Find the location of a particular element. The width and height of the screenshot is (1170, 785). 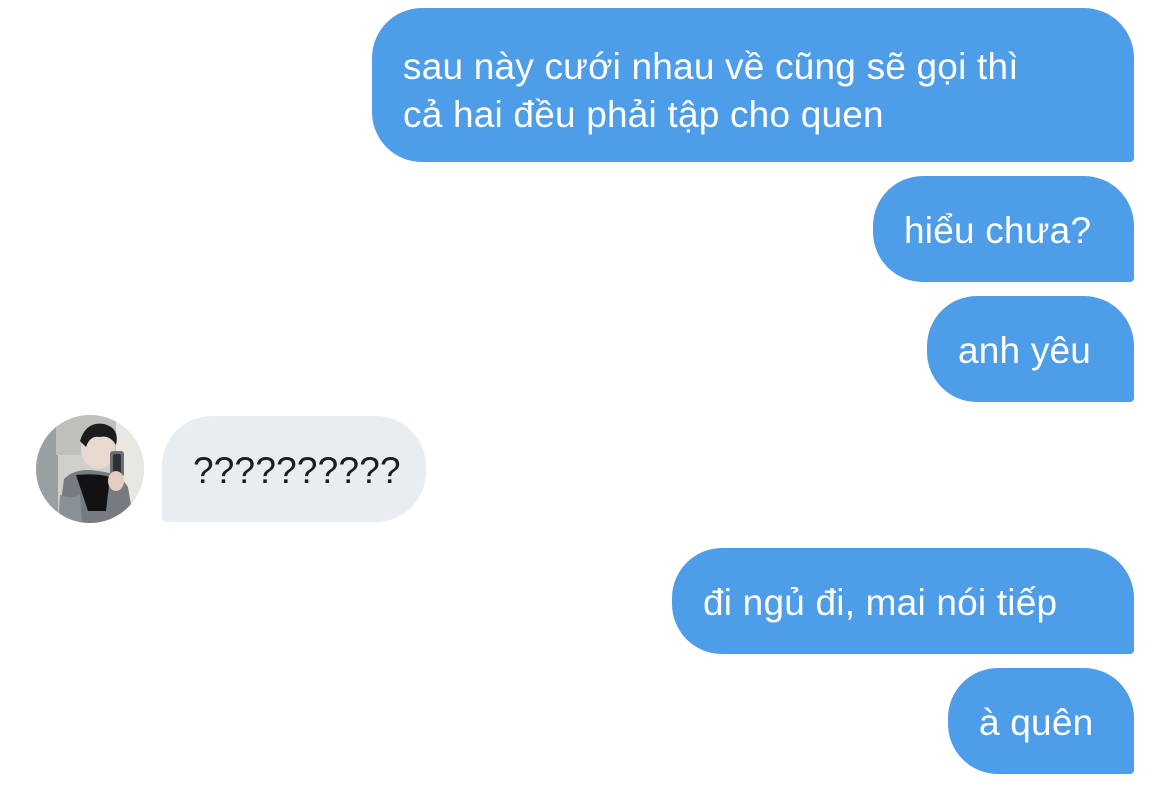

received-message: ?????????? is located at coordinates (294, 469).